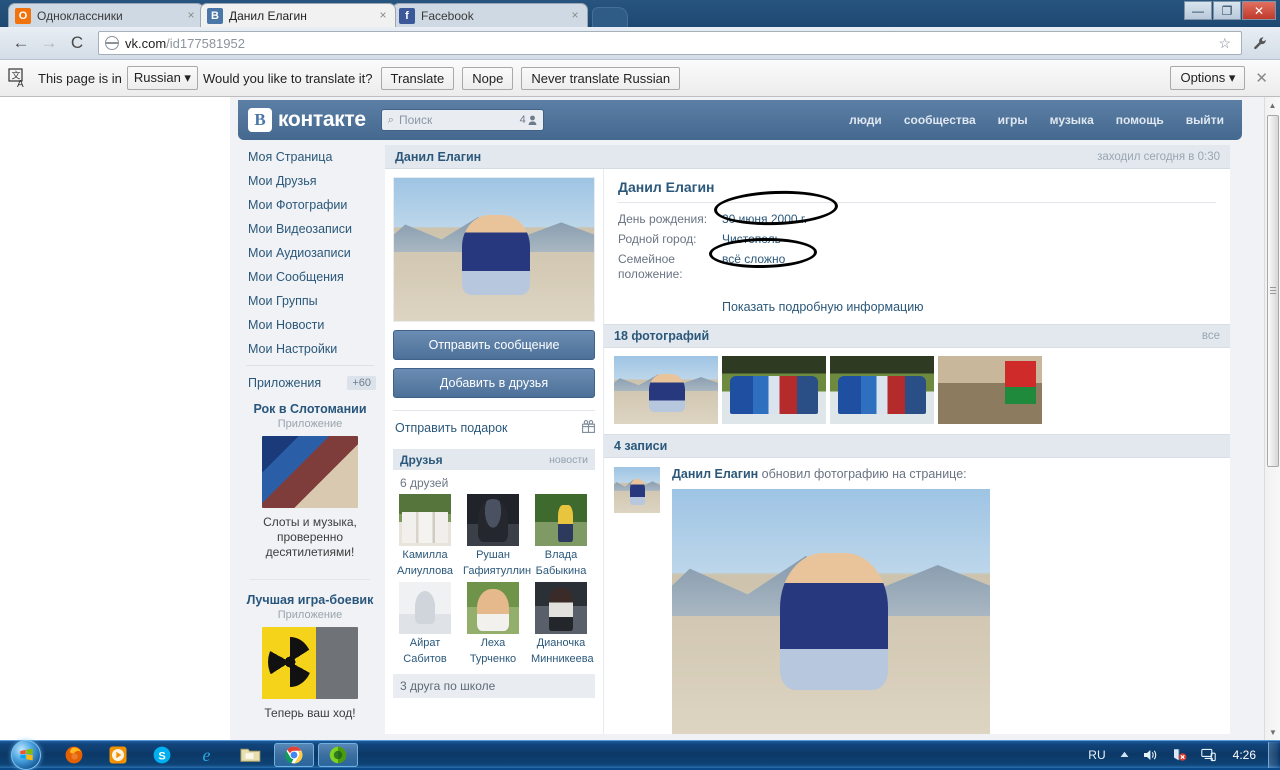 Image resolution: width=1280 pixels, height=770 pixels. I want to click on vk-logo-text: контакте, so click(322, 120).